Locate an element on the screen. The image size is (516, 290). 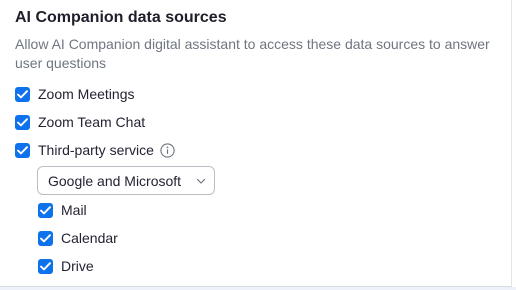
third-party-service-label: Third-party service is located at coordinates (96, 150).